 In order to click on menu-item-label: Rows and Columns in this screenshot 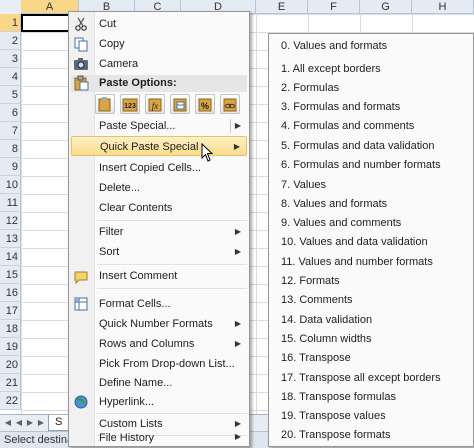, I will do `click(147, 344)`.